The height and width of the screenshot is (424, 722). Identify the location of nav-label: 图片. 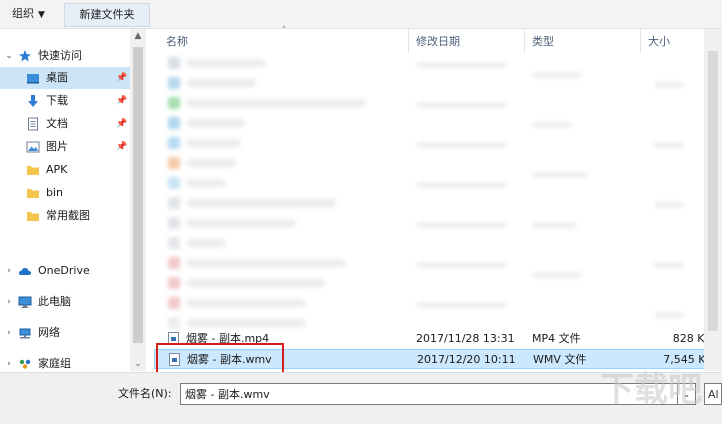
(57, 146).